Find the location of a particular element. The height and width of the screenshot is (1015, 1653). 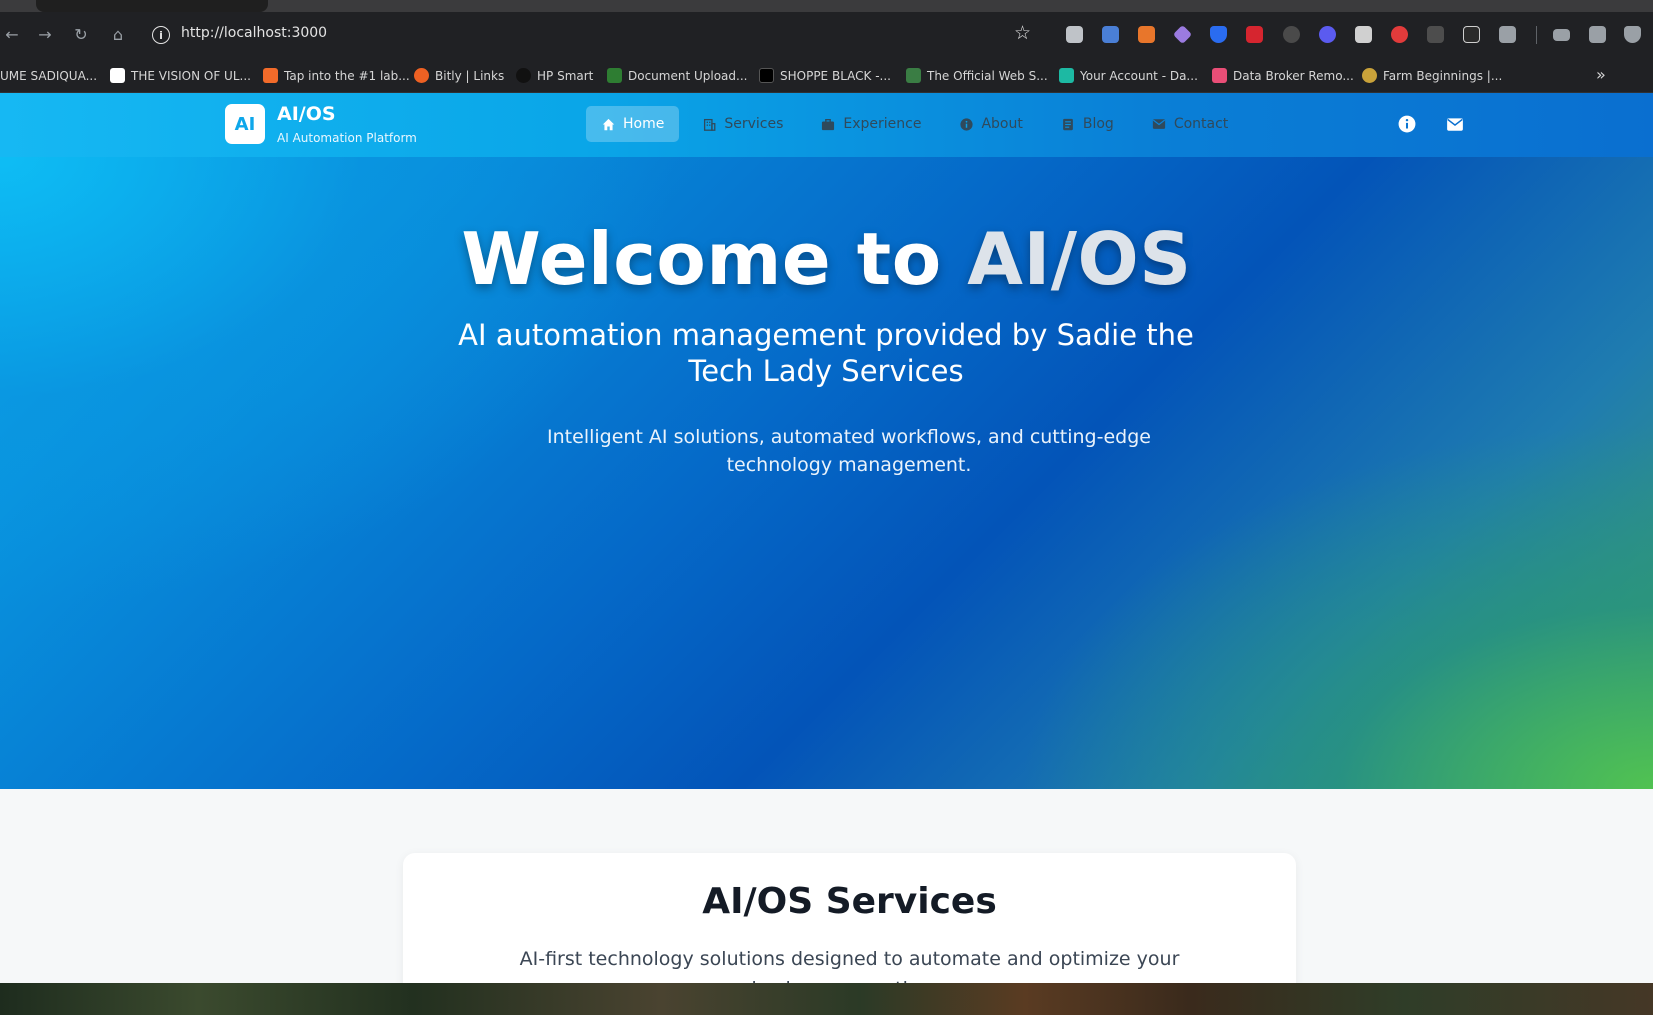

mute-extension-icon is located at coordinates (1435, 34).